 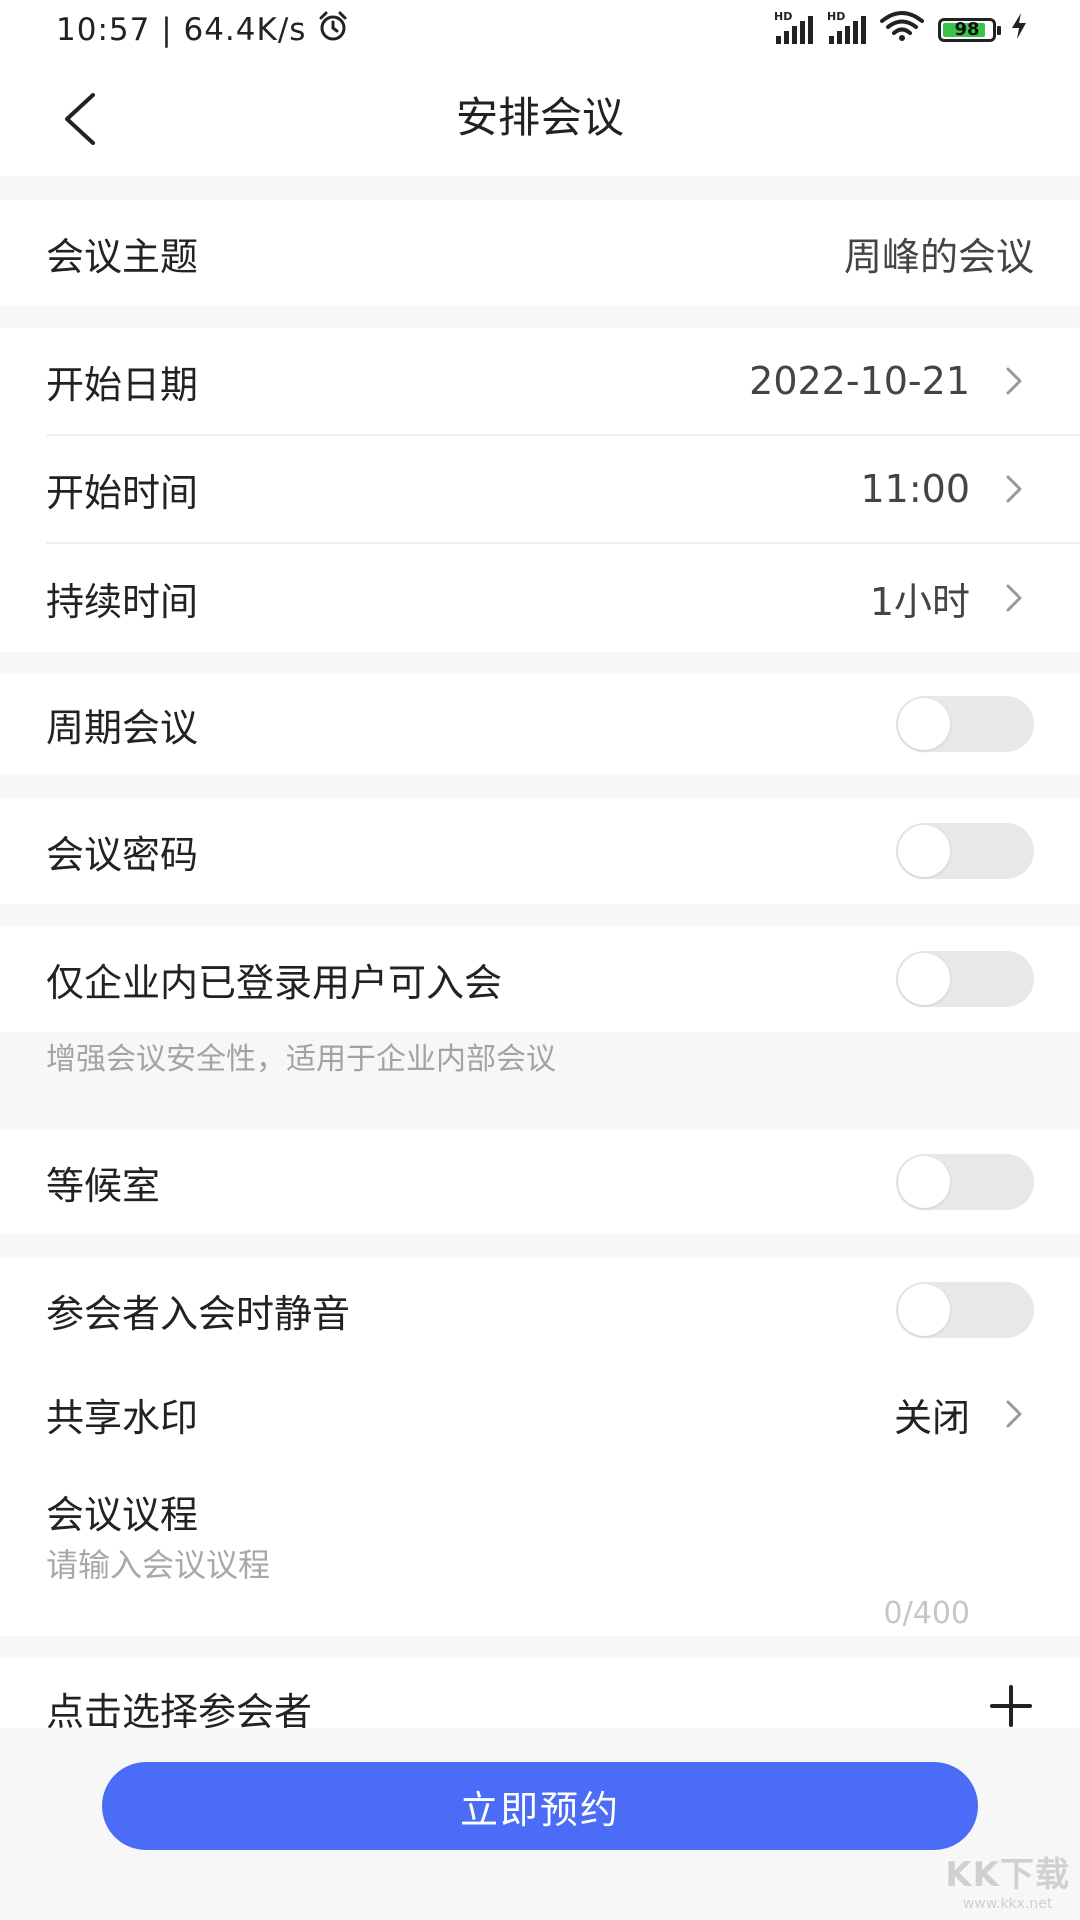 What do you see at coordinates (919, 601) in the screenshot?
I see `duration-value: 1小时` at bounding box center [919, 601].